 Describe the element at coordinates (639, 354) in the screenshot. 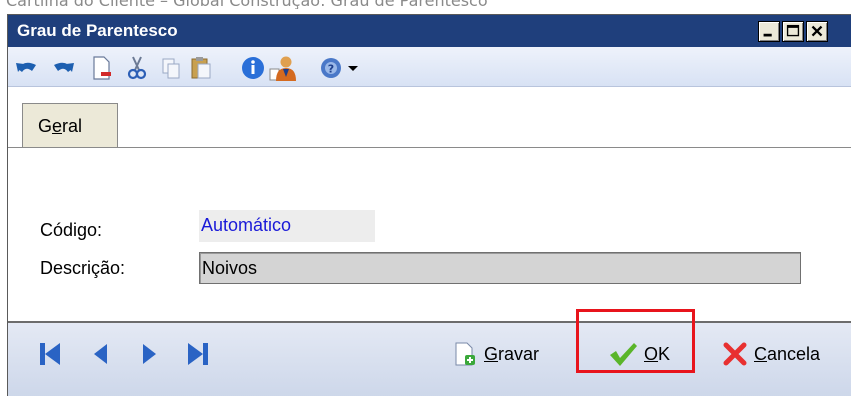

I see `ok-button: OK` at that location.